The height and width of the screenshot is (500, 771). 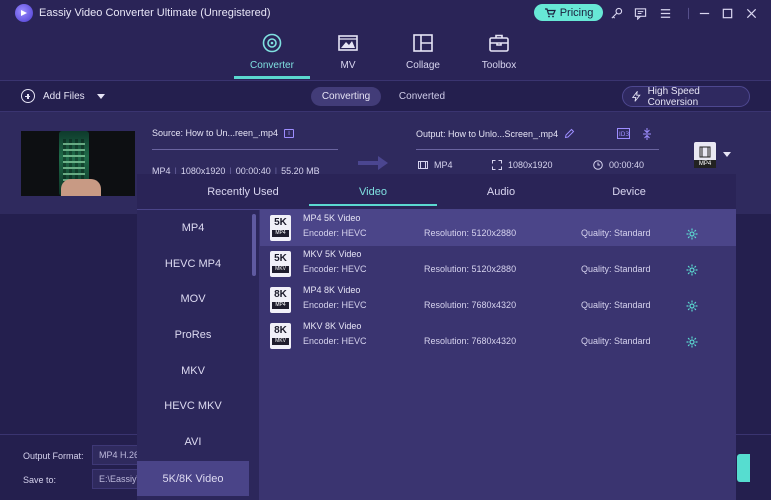 I want to click on format-item-prores: ProRes, so click(x=193, y=334).